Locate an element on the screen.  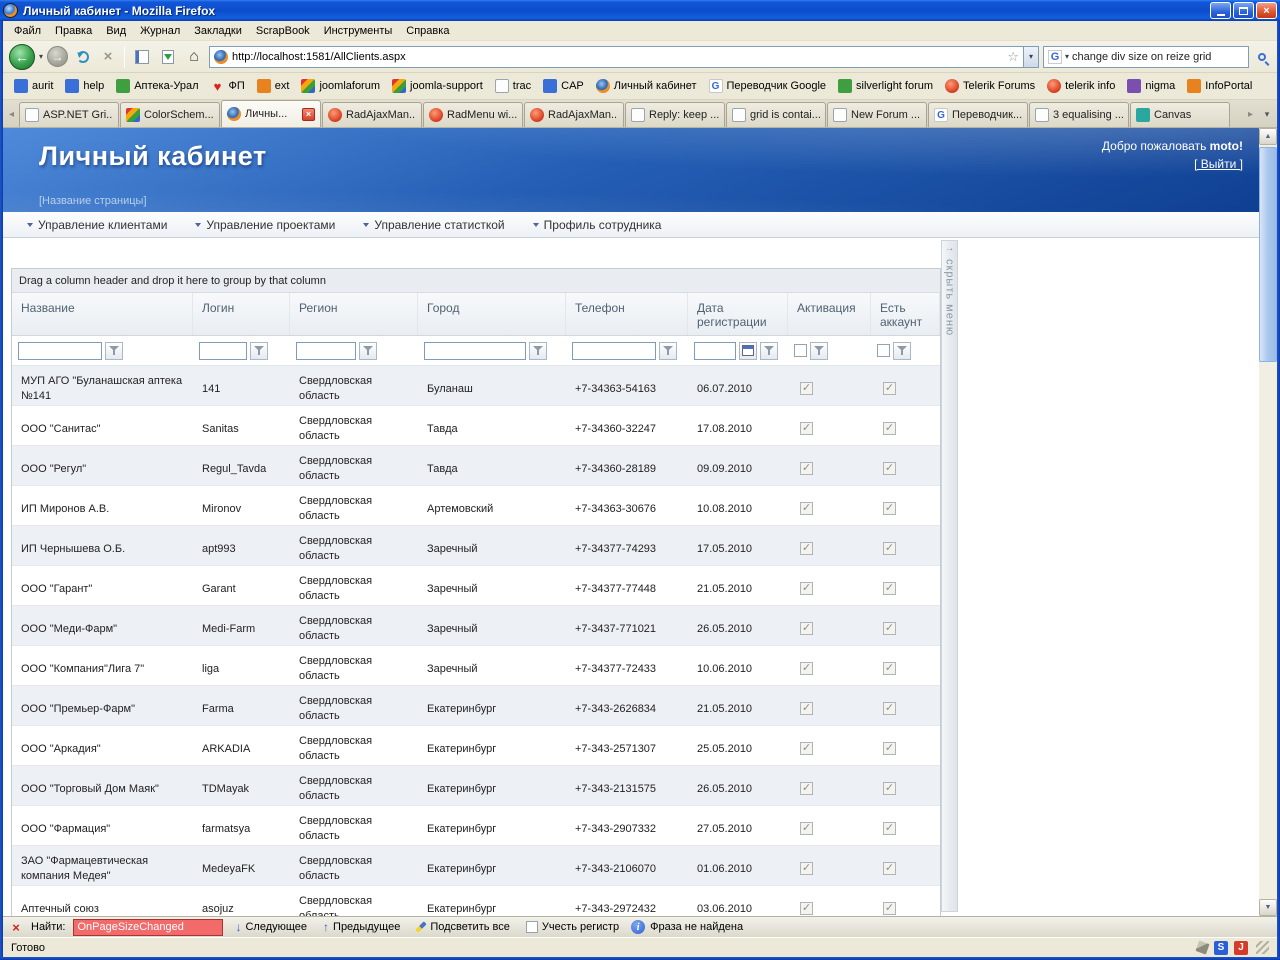
menubar-item: Инструменты is located at coordinates (358, 31).